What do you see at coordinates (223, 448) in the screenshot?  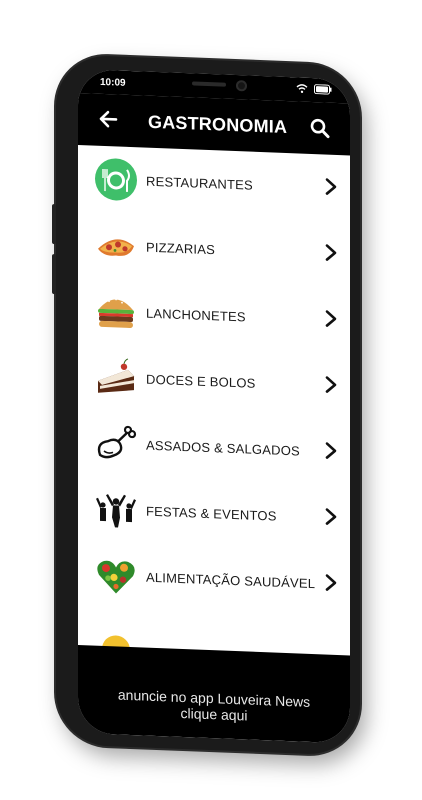 I see `list-item-label: ASSADOS & SALGADOS` at bounding box center [223, 448].